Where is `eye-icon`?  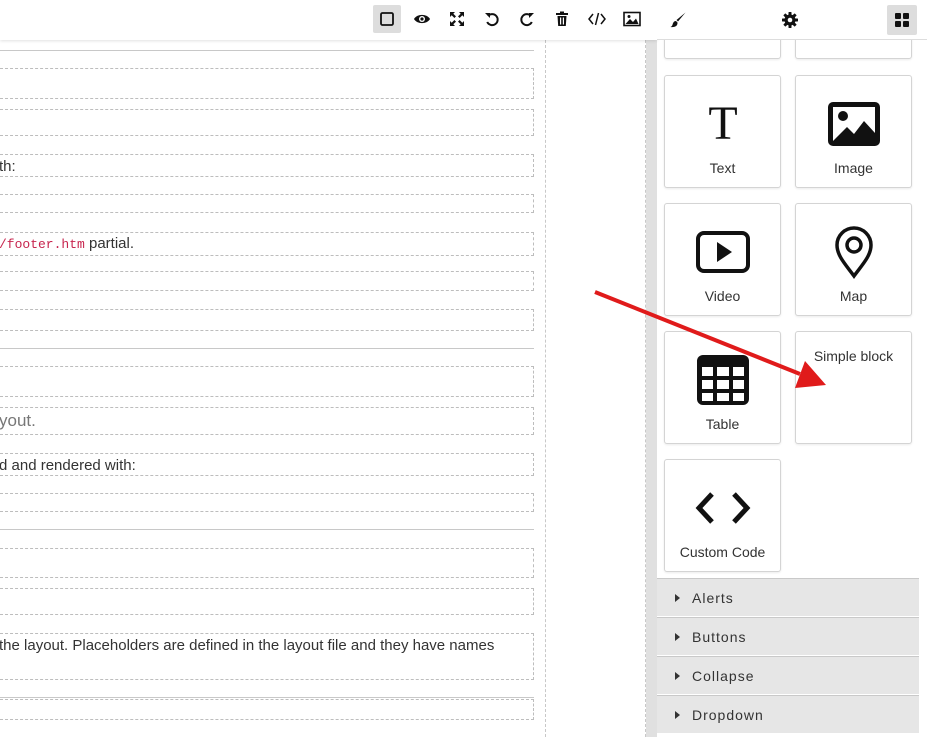
eye-icon is located at coordinates (422, 19).